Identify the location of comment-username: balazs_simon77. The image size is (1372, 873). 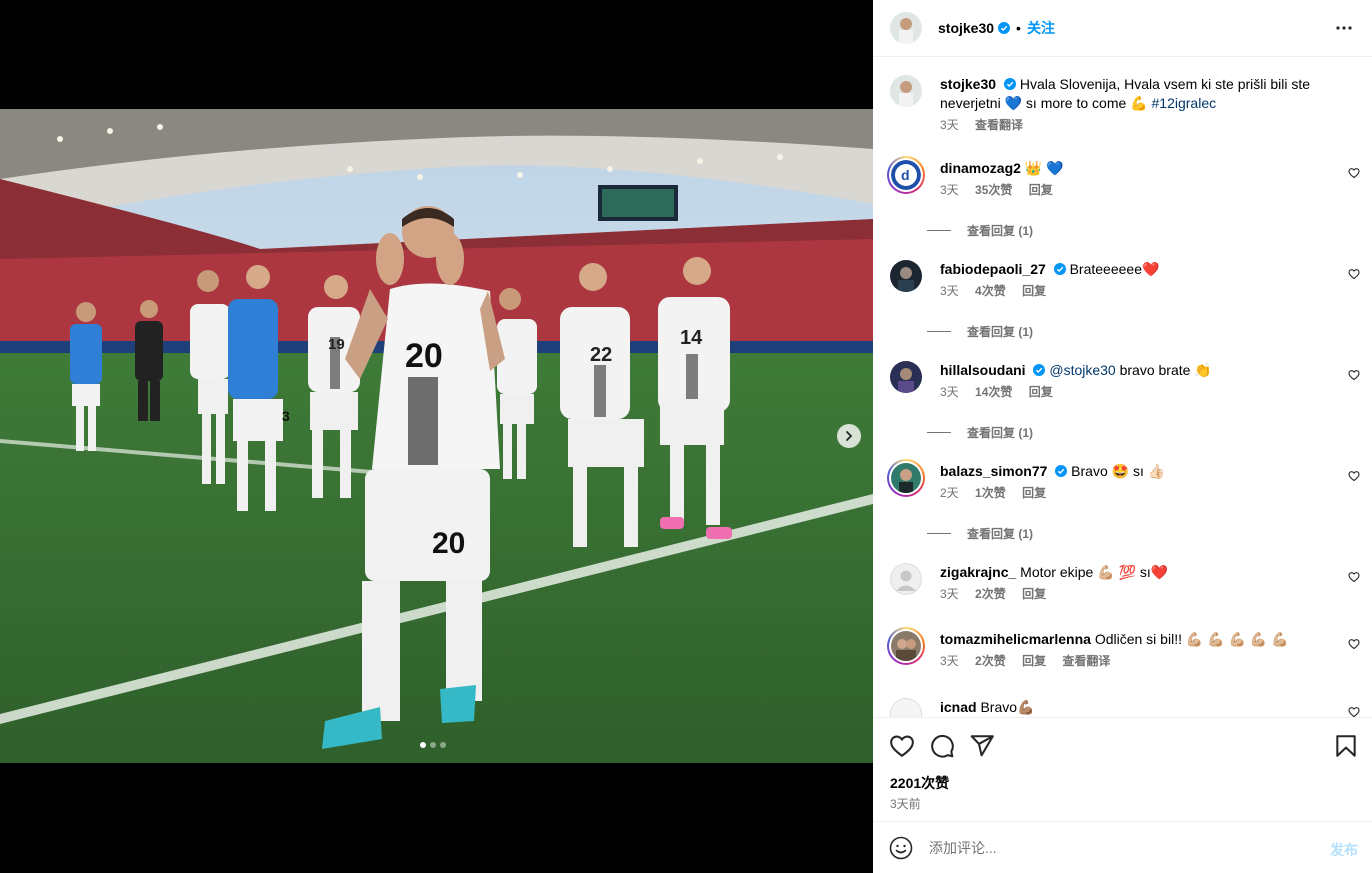
(993, 471).